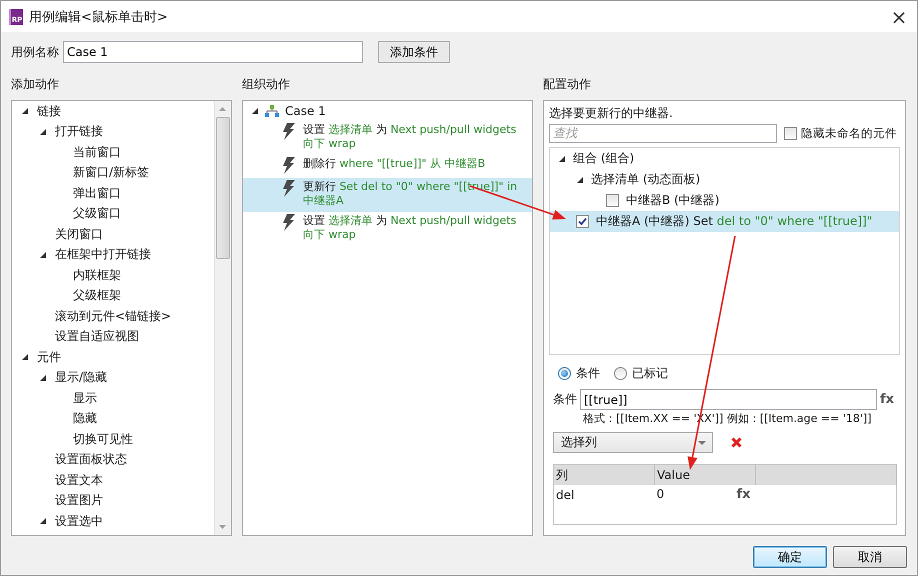 The width and height of the screenshot is (918, 576). Describe the element at coordinates (97, 152) in the screenshot. I see `action-item: 当前窗口` at that location.